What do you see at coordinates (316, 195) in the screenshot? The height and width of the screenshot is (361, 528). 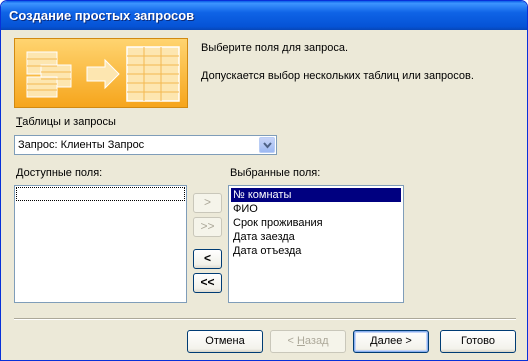 I see `selected-field-item: № комнаты` at bounding box center [316, 195].